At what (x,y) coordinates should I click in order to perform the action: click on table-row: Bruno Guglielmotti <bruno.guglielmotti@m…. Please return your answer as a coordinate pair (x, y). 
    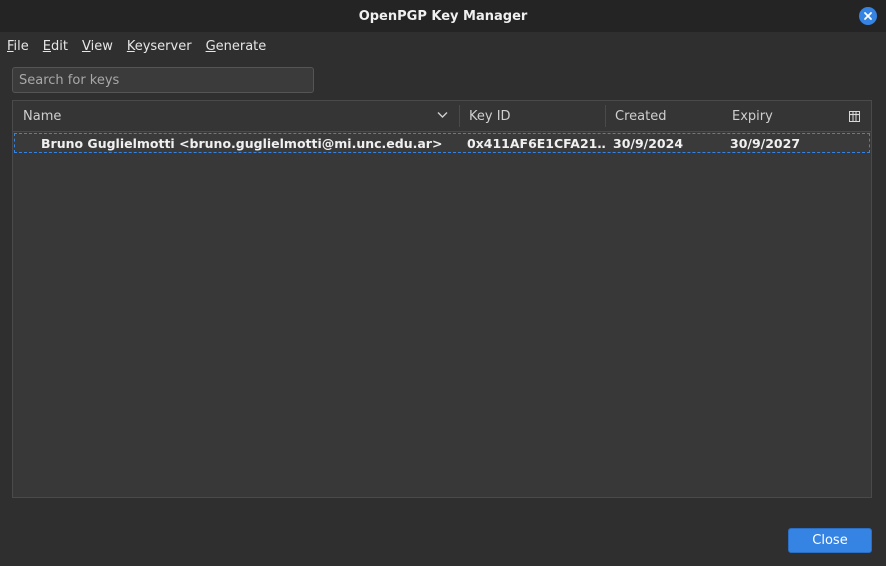
    Looking at the image, I should click on (442, 143).